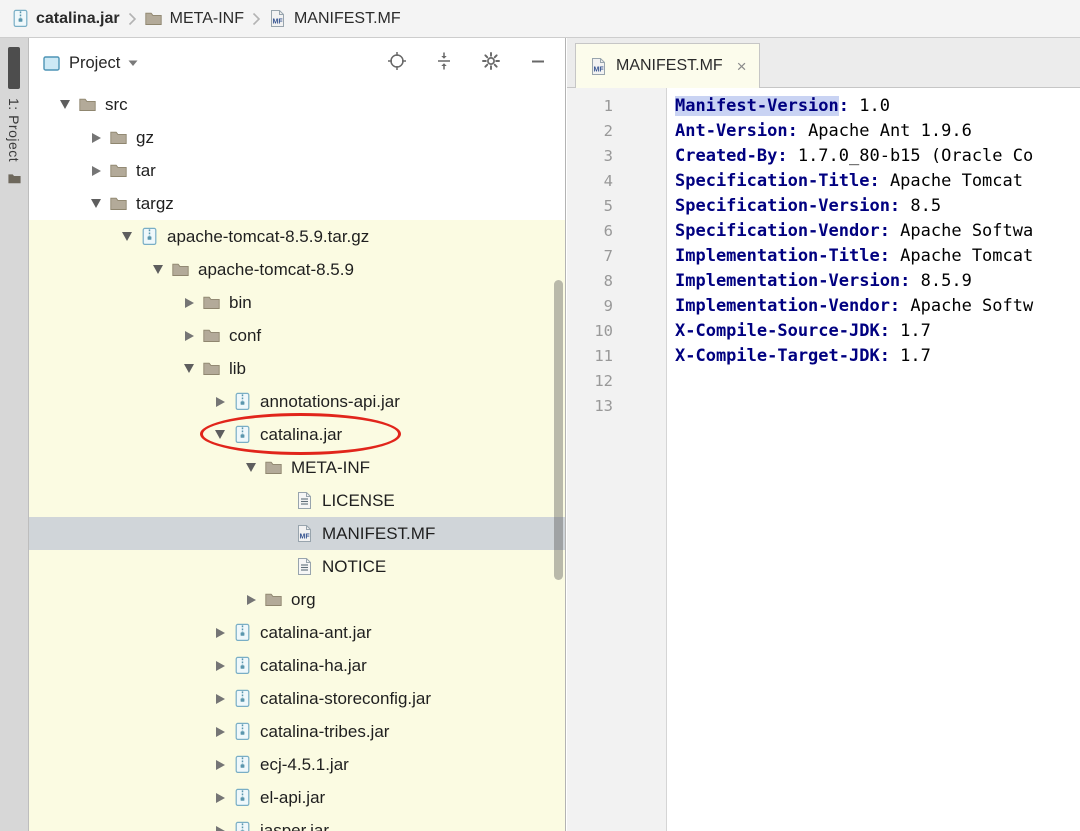 The height and width of the screenshot is (831, 1080). Describe the element at coordinates (297, 822) in the screenshot. I see `tree-item-jasper-jar: jasper.jar` at that location.